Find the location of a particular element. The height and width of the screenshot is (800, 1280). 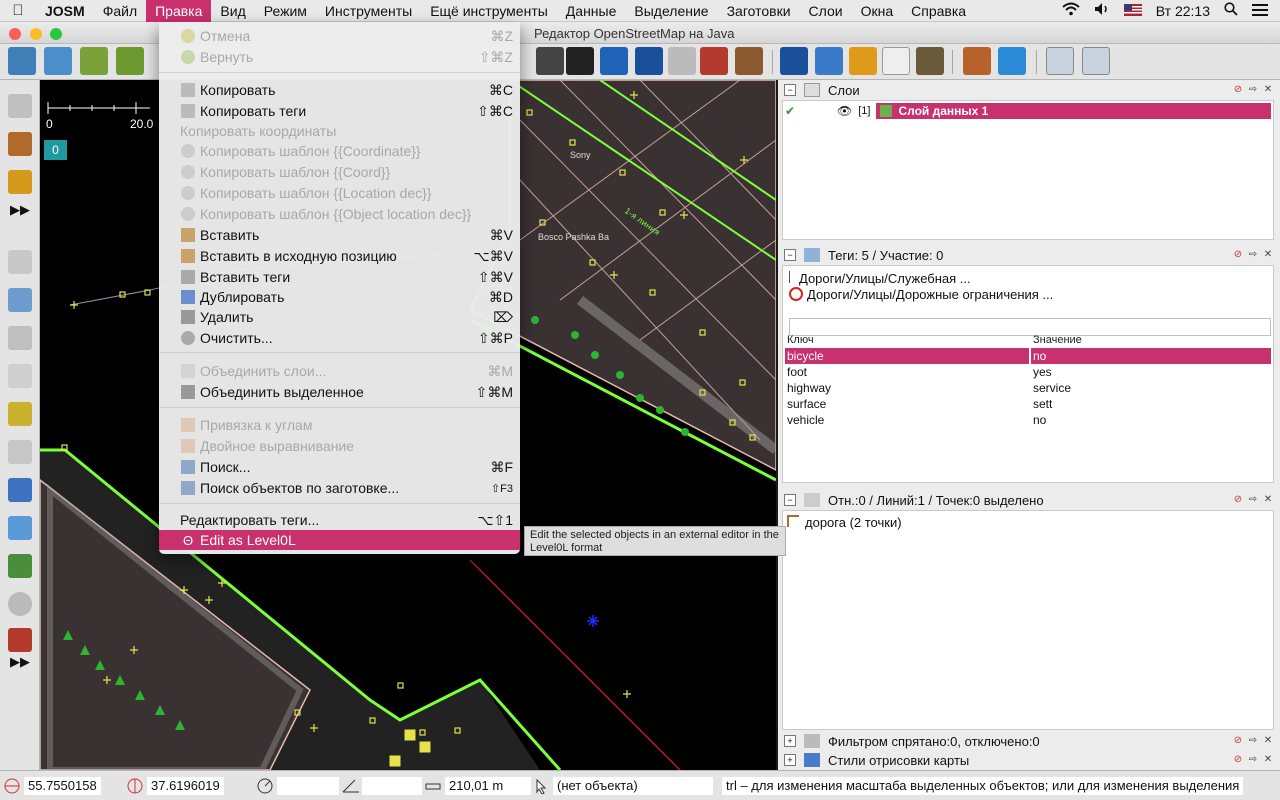

validation-icon is located at coordinates (20, 566).